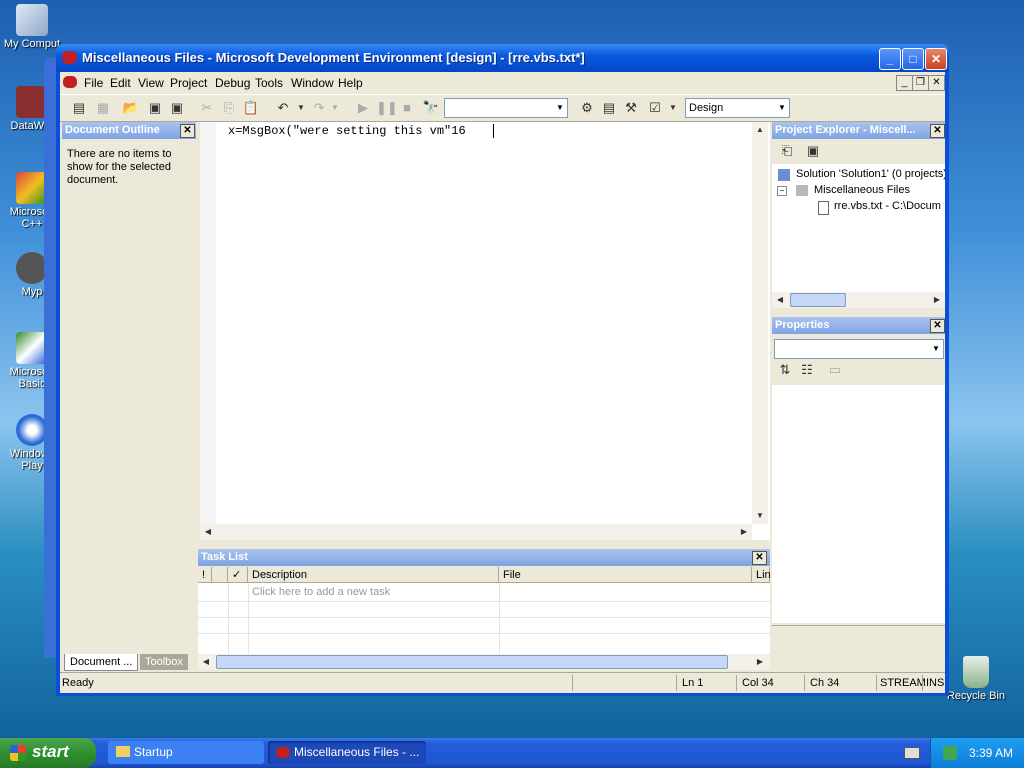 The width and height of the screenshot is (1024, 768). What do you see at coordinates (387, 108) in the screenshot?
I see `pause-icon: ❚❚` at bounding box center [387, 108].